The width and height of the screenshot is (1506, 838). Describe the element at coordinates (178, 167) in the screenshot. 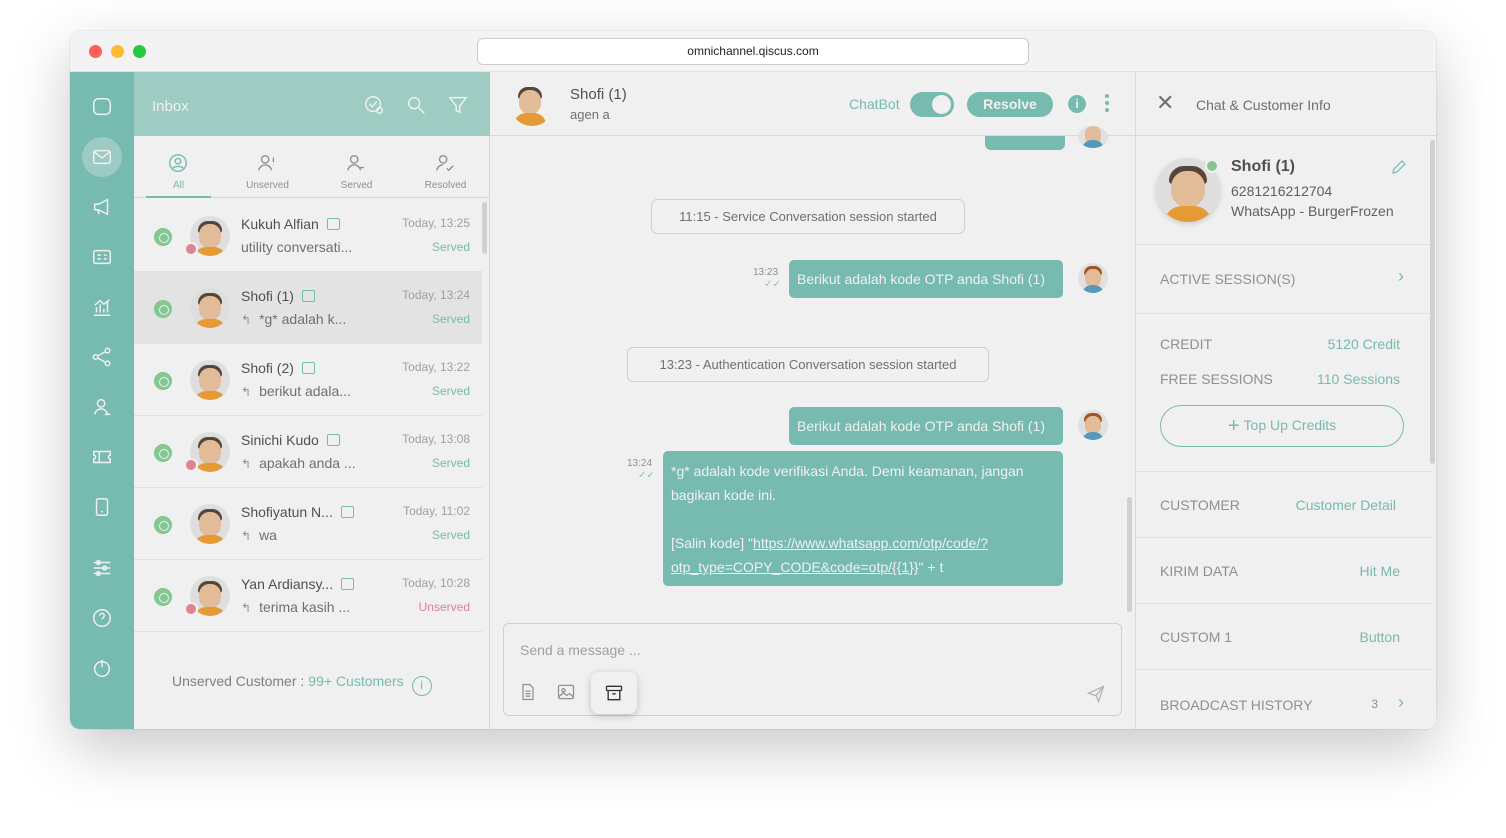

I see `tab-all: All` at that location.